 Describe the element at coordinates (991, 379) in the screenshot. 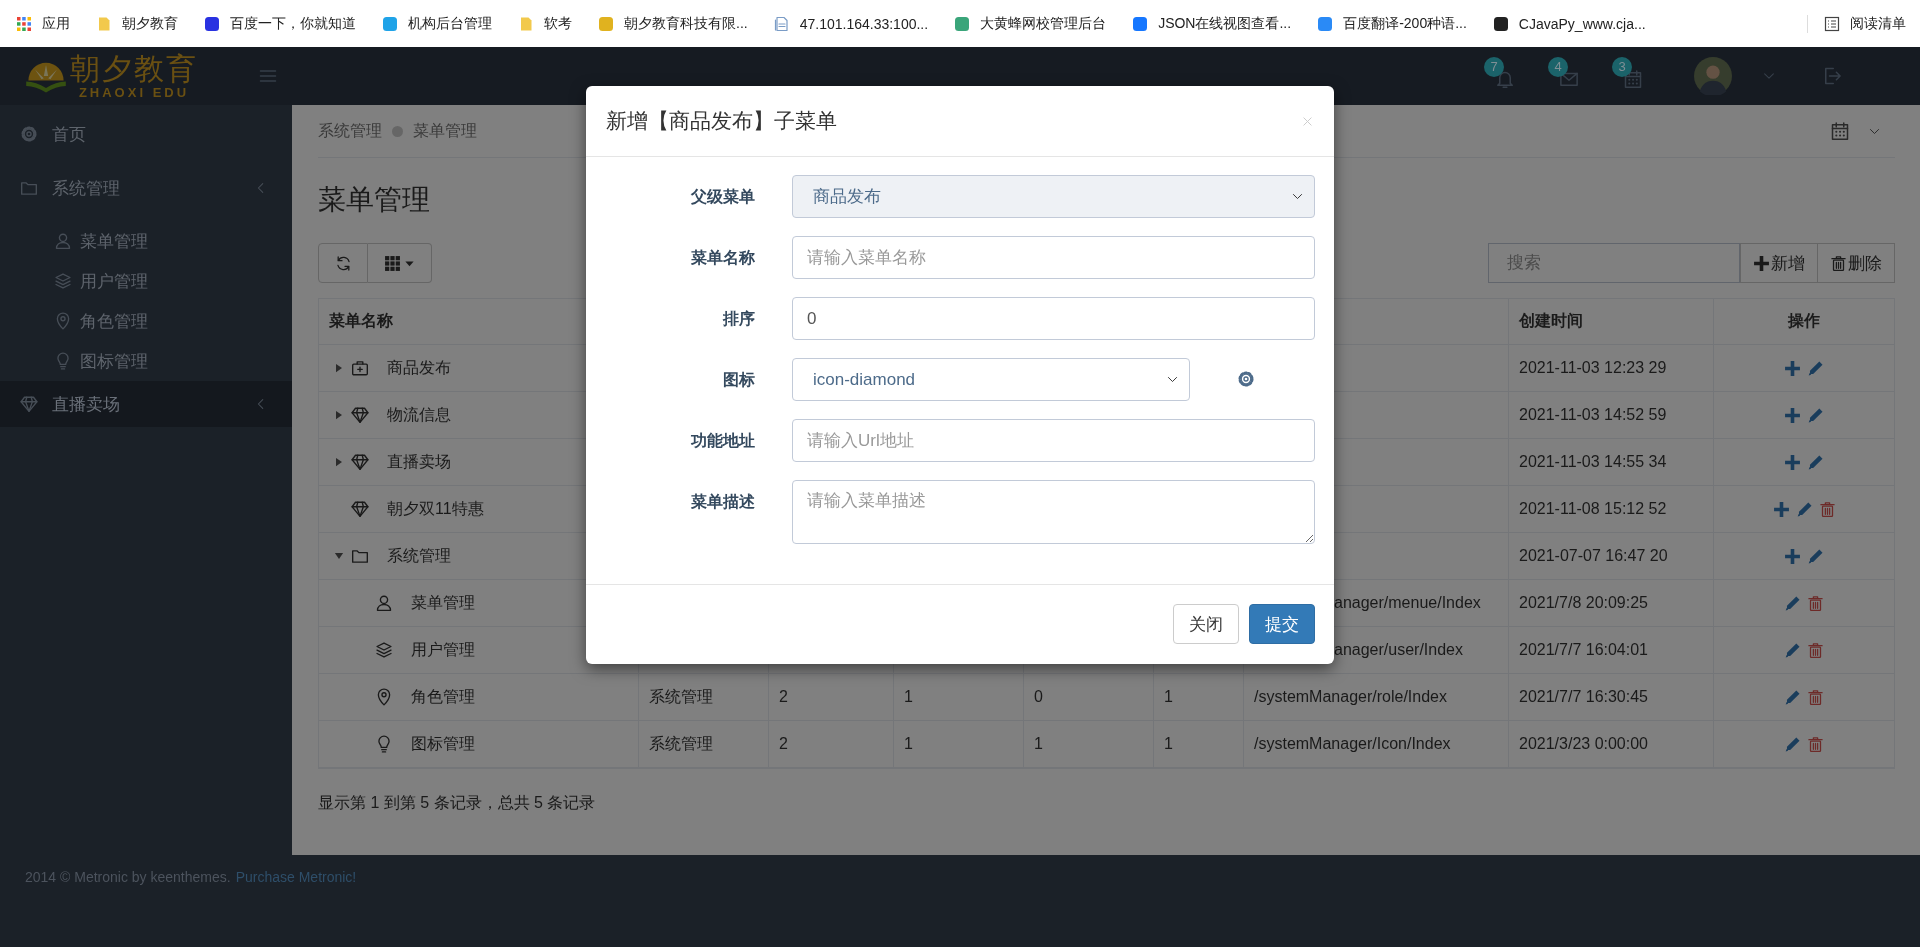

I see `select-field: icon-diamond` at that location.